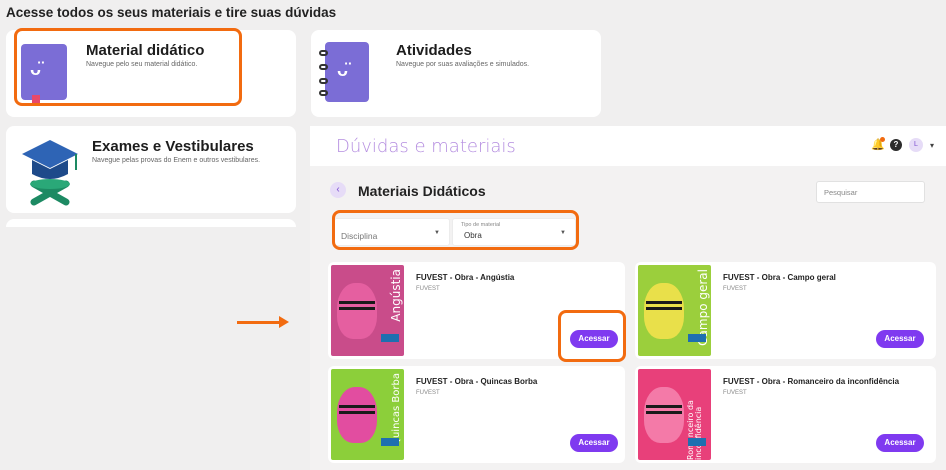 The height and width of the screenshot is (470, 946). I want to click on bell-icon: 🔔, so click(878, 144).